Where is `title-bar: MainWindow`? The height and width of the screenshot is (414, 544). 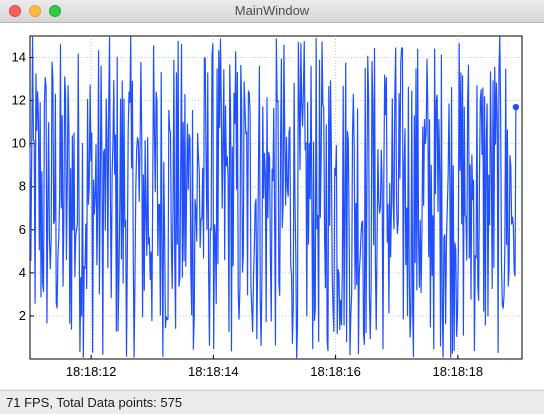 title-bar: MainWindow is located at coordinates (272, 11).